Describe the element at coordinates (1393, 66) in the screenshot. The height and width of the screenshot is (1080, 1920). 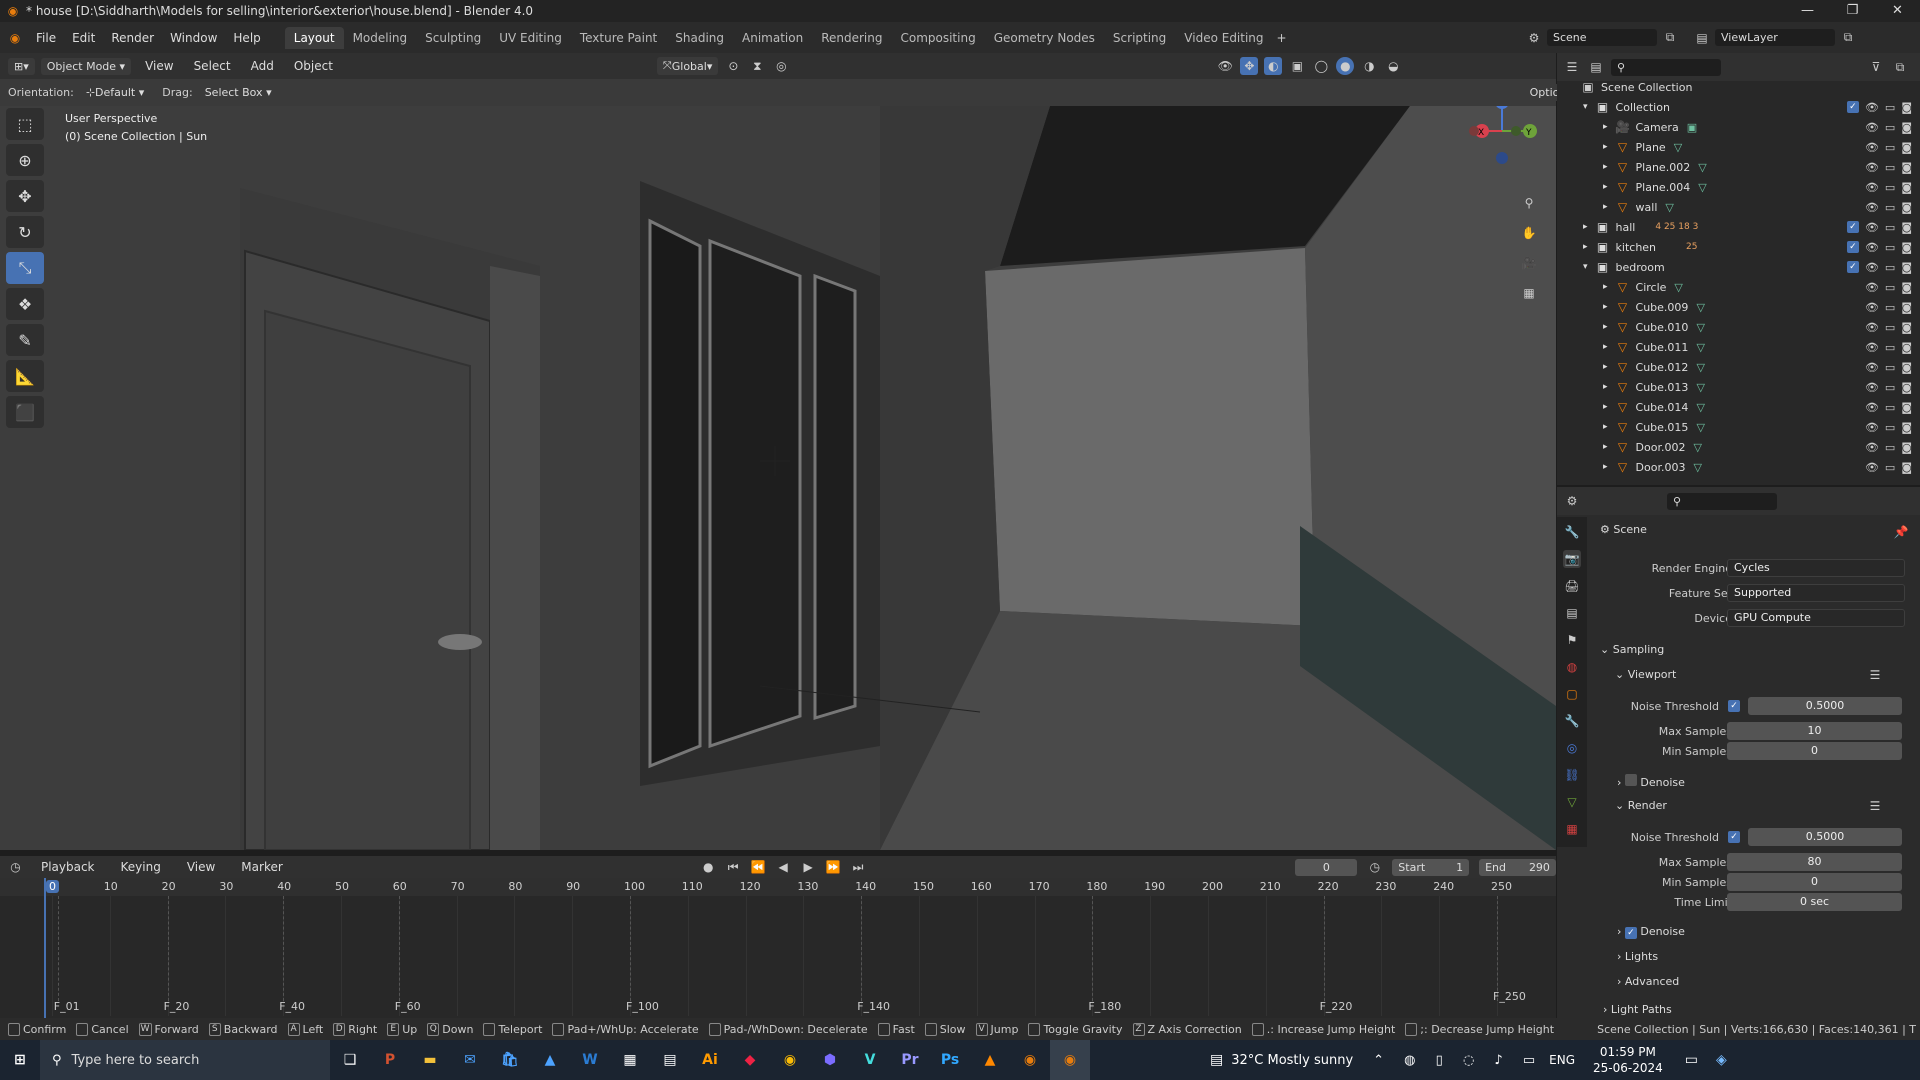
I see `rendered-shading-icon: ◒` at that location.